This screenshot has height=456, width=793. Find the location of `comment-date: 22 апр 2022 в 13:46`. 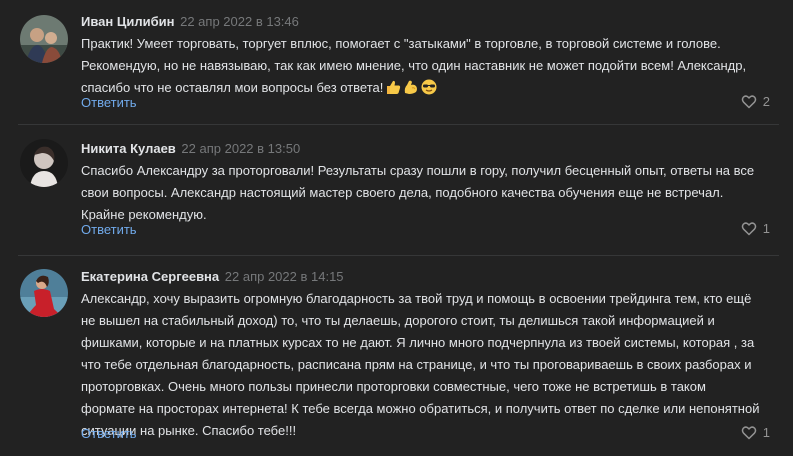

comment-date: 22 апр 2022 в 13:46 is located at coordinates (239, 21).